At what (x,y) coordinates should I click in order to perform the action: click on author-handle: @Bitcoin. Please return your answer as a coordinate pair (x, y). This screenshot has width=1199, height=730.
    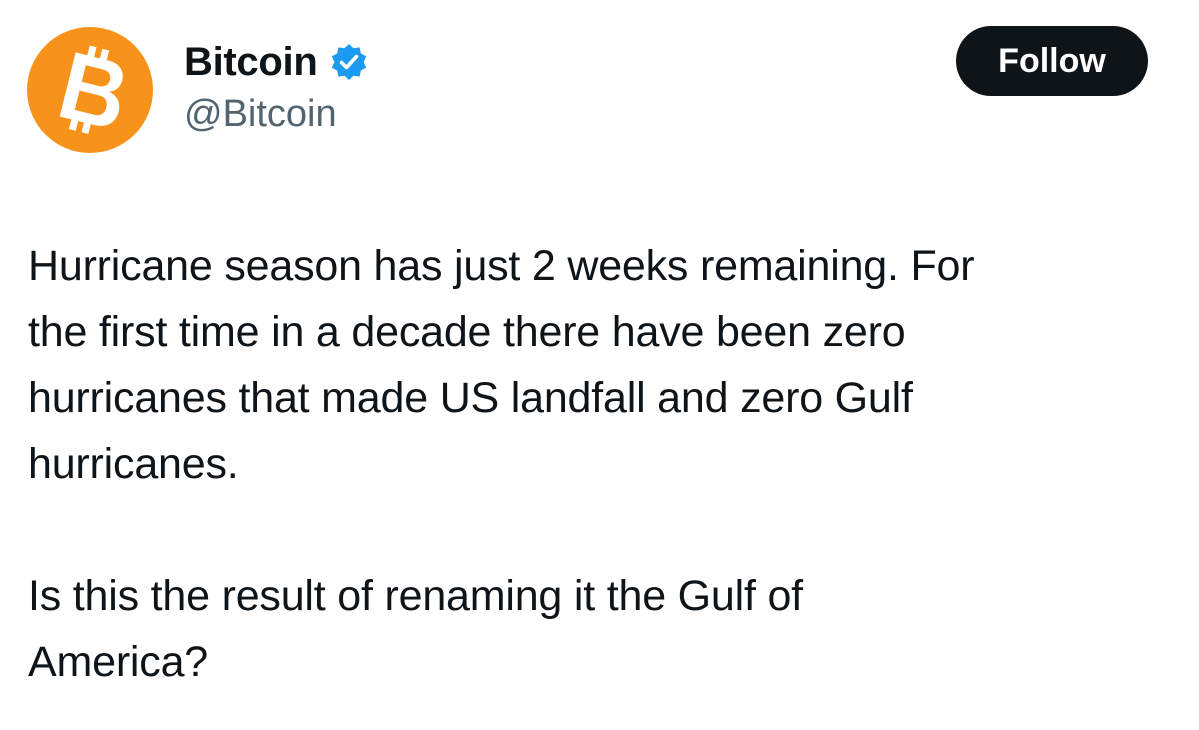
    Looking at the image, I should click on (260, 114).